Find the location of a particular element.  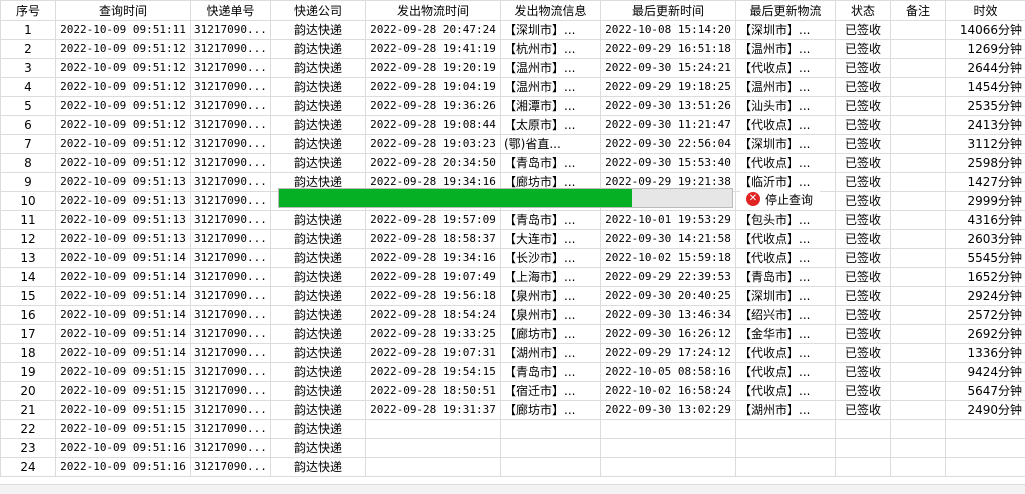

cell-index: 20 is located at coordinates (28, 391).